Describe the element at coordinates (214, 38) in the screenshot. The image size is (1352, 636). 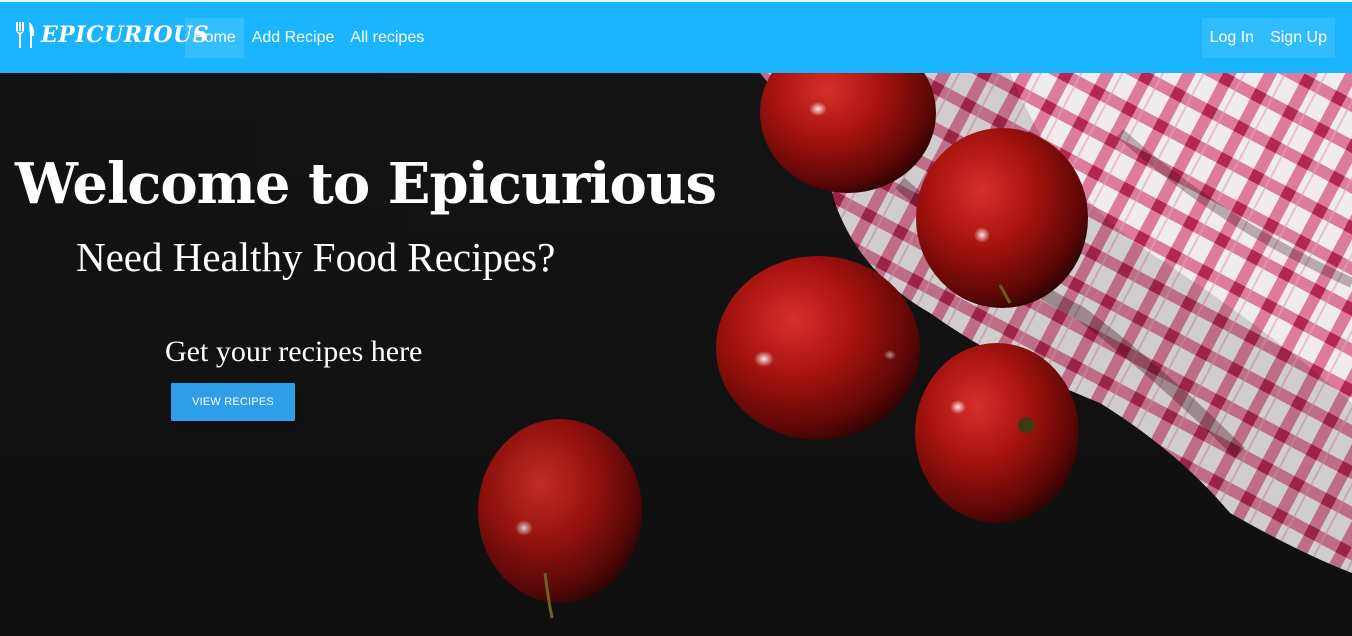
I see `nav-home: Home` at that location.